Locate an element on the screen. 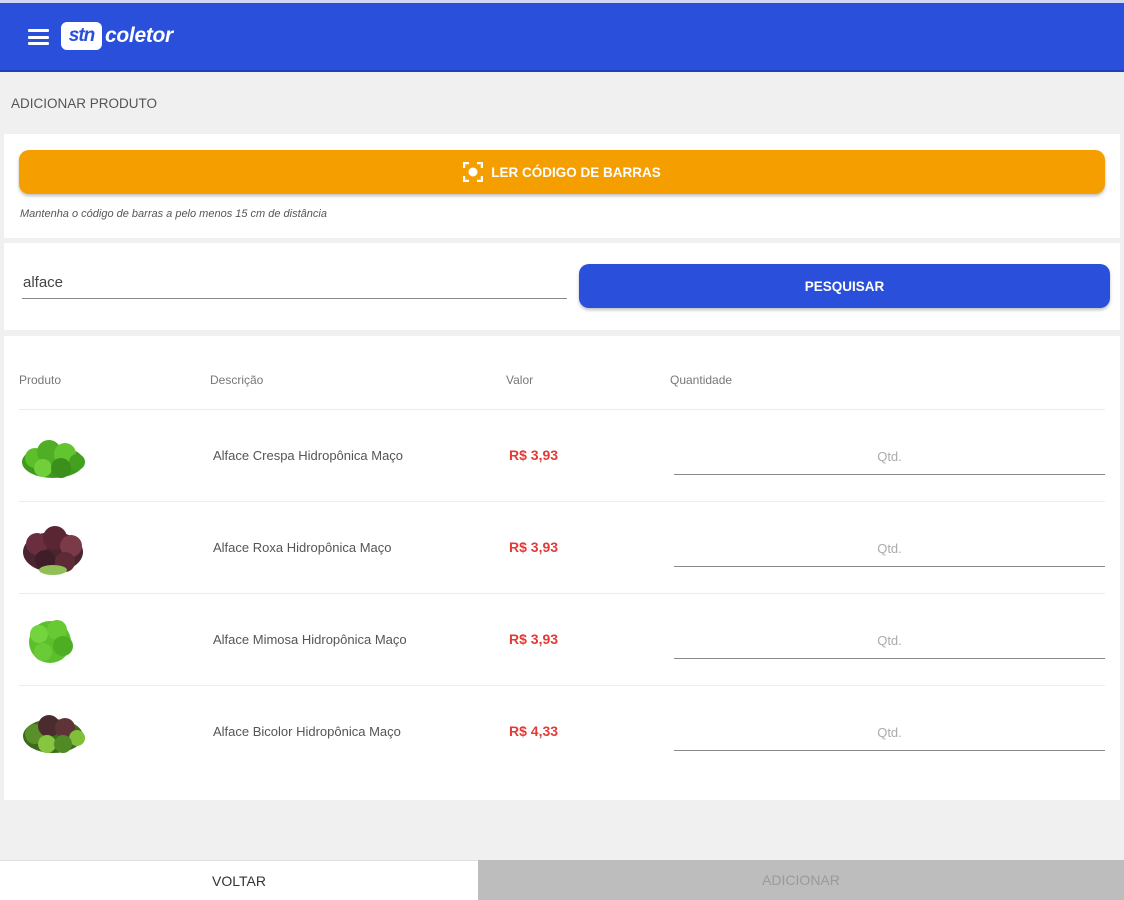 The image size is (1124, 900). app-header: stn coletor is located at coordinates (562, 37).